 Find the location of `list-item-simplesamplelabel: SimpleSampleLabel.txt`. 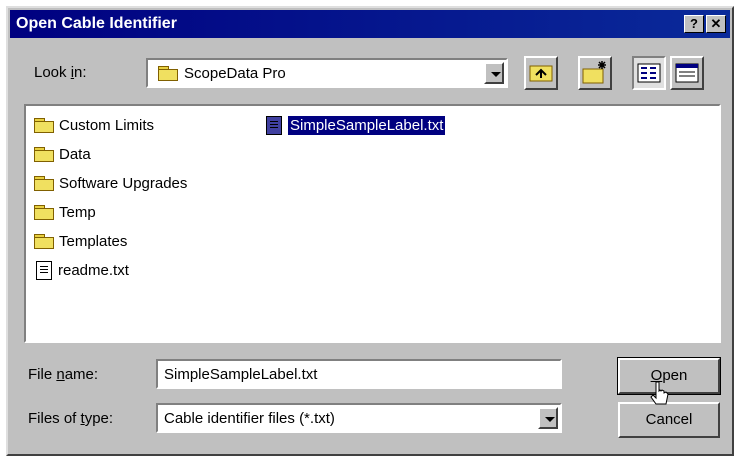

list-item-simplesamplelabel: SimpleSampleLabel.txt is located at coordinates (356, 125).